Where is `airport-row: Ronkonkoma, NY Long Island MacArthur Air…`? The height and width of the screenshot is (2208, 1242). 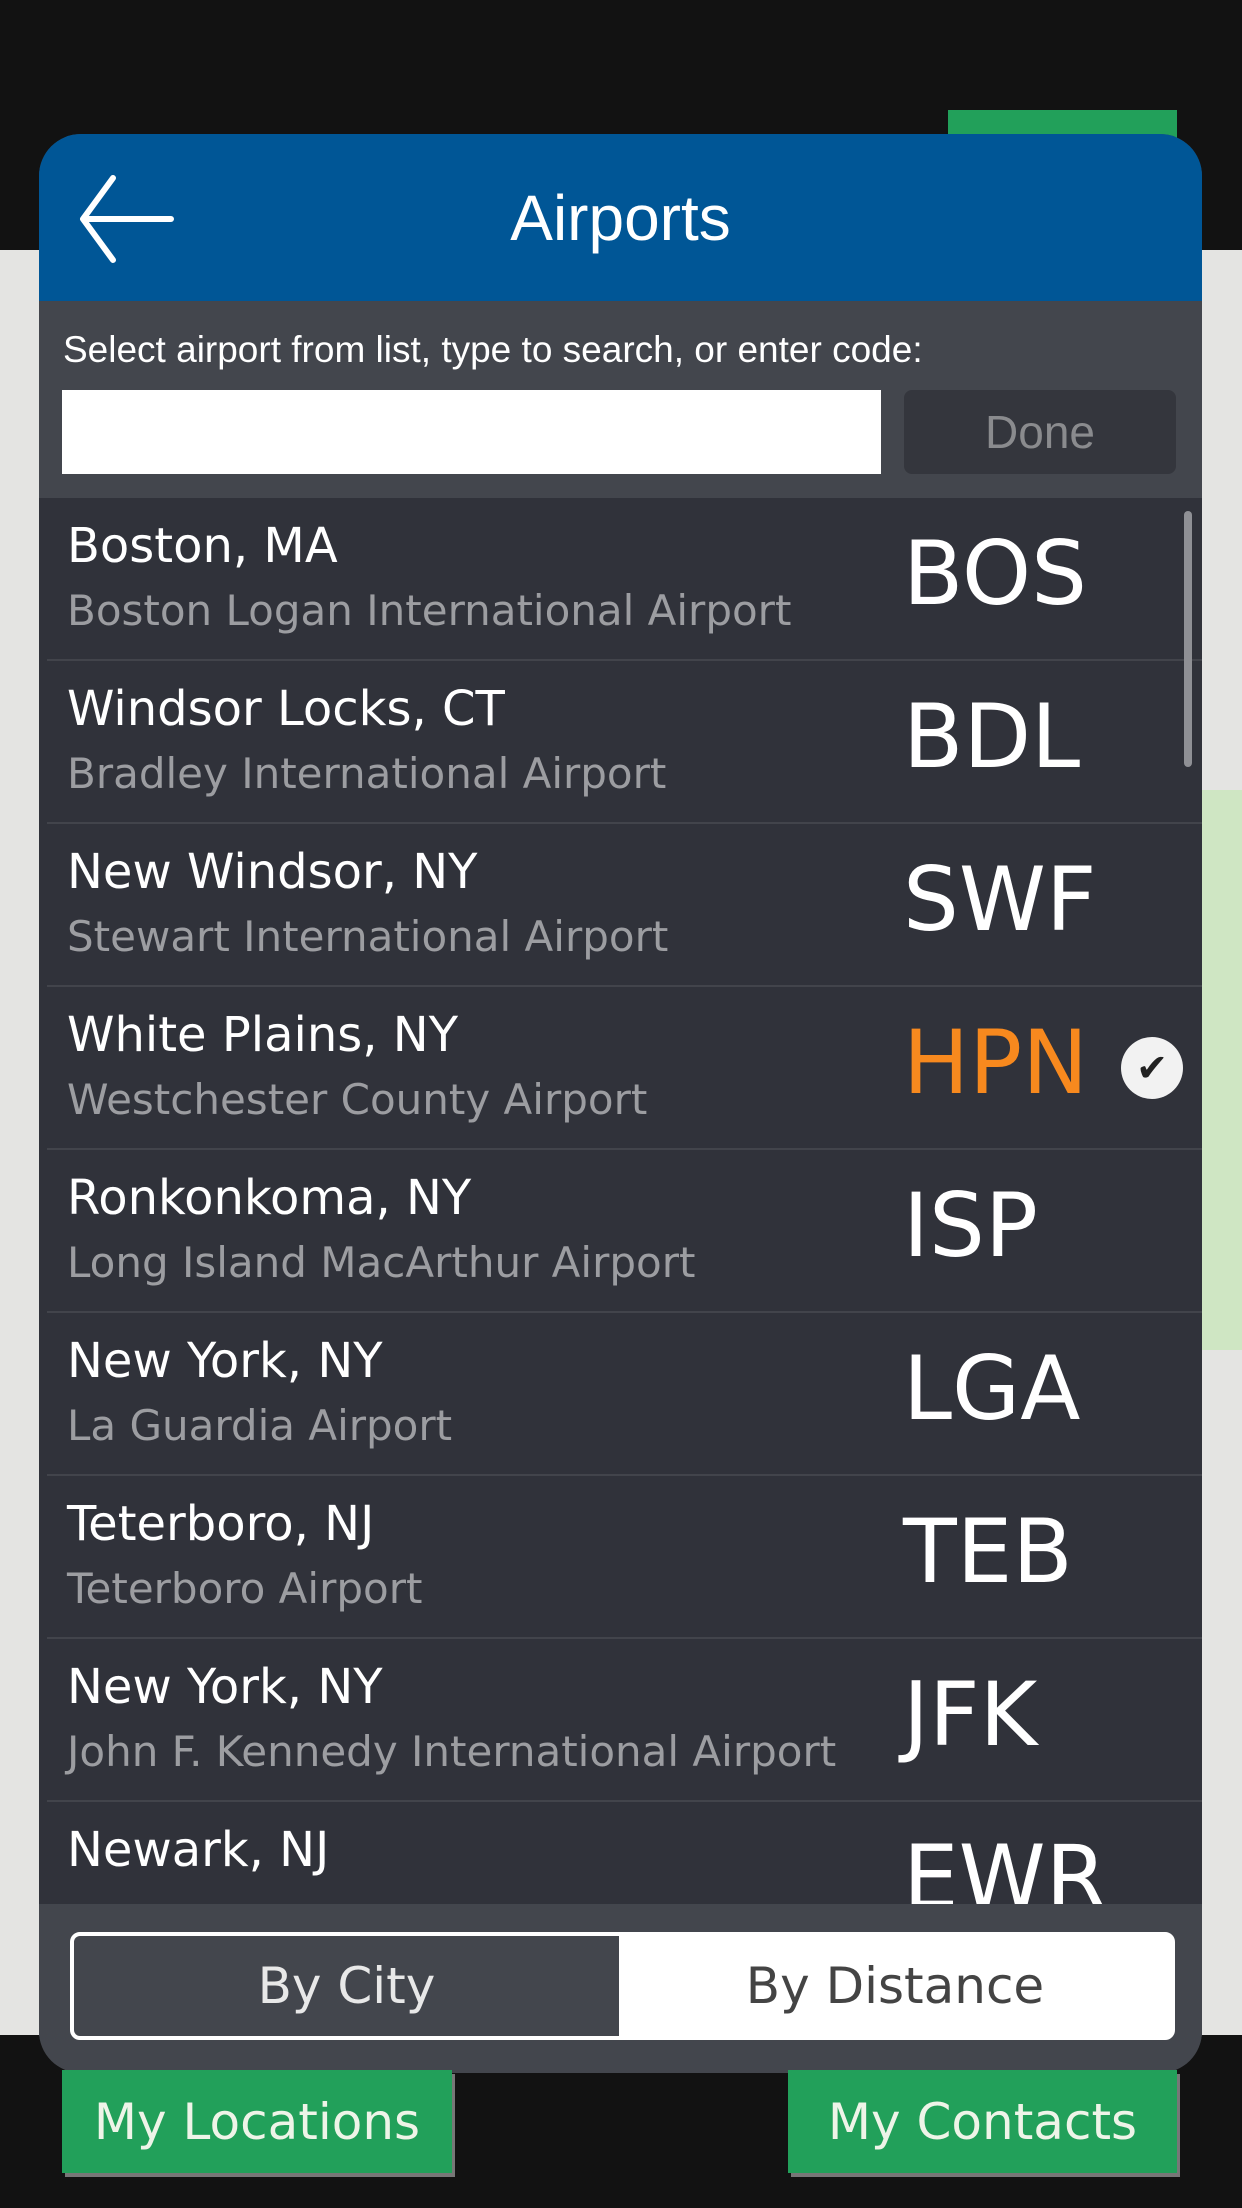
airport-row: Ronkonkoma, NY Long Island MacArthur Air… is located at coordinates (624, 1231).